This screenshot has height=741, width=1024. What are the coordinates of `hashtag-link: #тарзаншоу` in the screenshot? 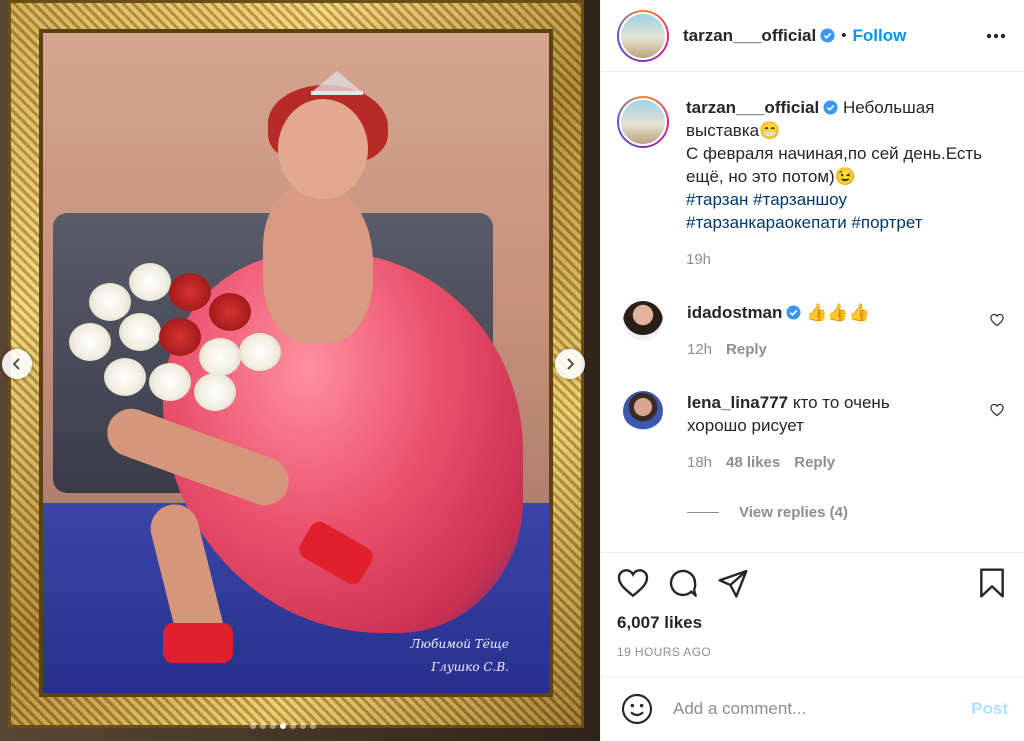 It's located at (800, 199).